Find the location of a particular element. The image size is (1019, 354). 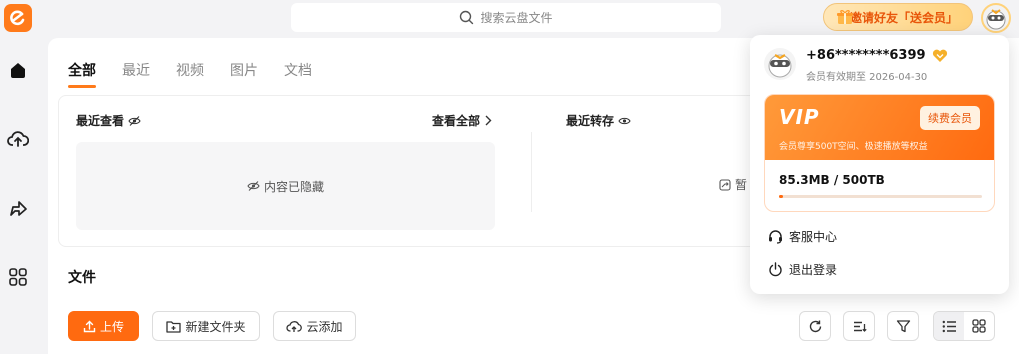

app-logo-icon is located at coordinates (18, 18).